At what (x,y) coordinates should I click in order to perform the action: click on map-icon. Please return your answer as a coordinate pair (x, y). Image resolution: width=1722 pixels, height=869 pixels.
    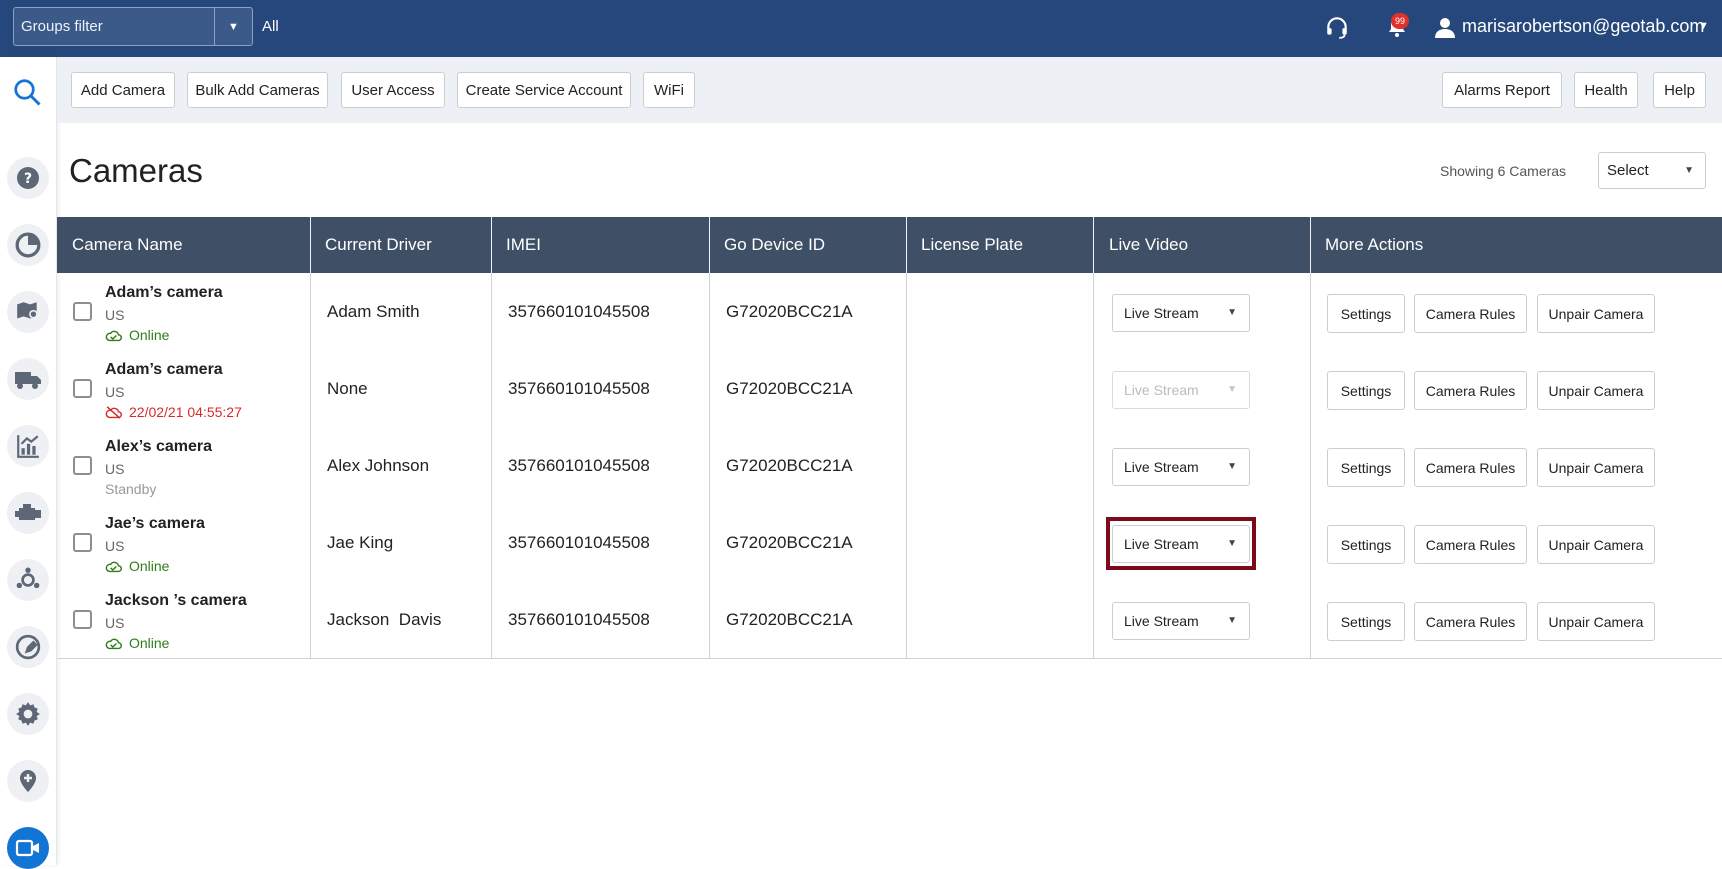
    Looking at the image, I should click on (28, 312).